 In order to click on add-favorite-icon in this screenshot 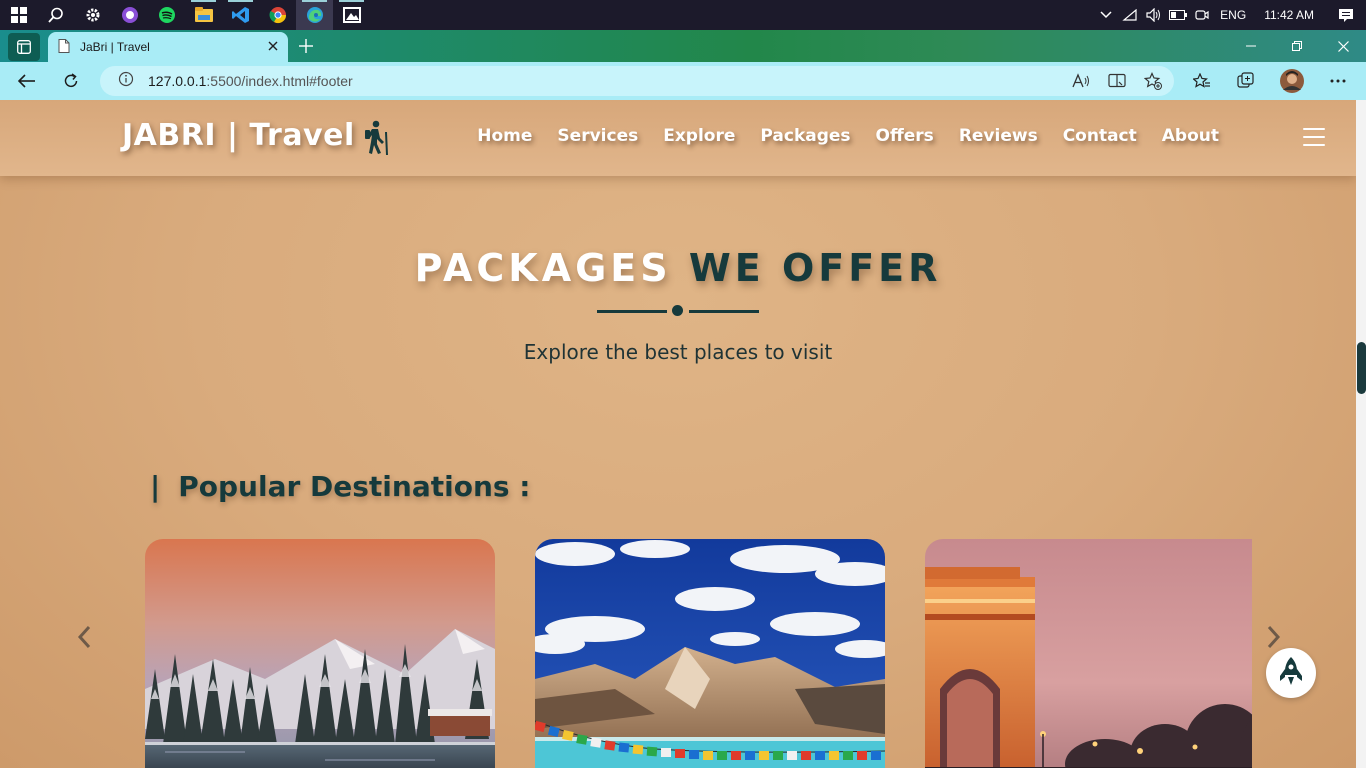, I will do `click(1153, 81)`.